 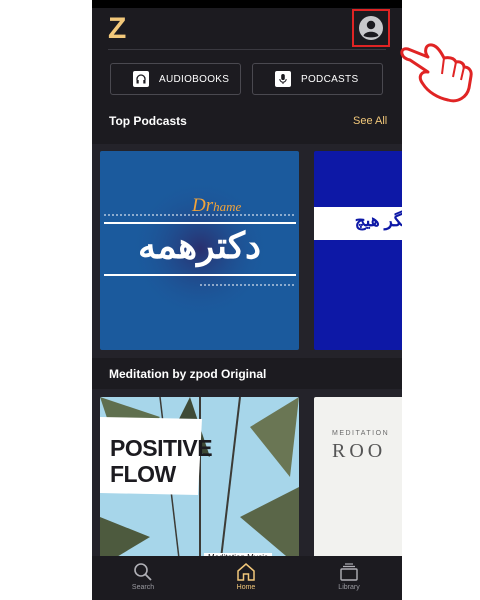 I want to click on second-podcast-title: بگر هیچ, so click(x=378, y=220).